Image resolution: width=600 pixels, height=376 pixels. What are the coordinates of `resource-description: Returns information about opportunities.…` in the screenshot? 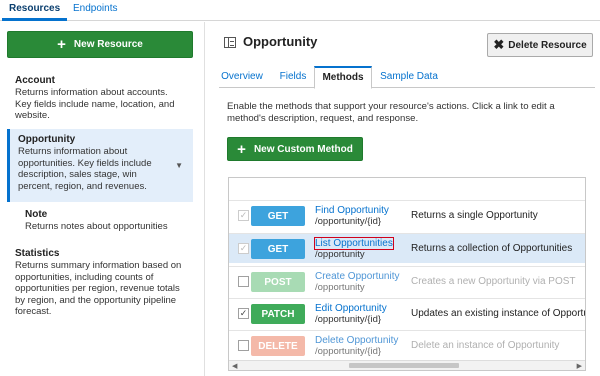 It's located at (85, 169).